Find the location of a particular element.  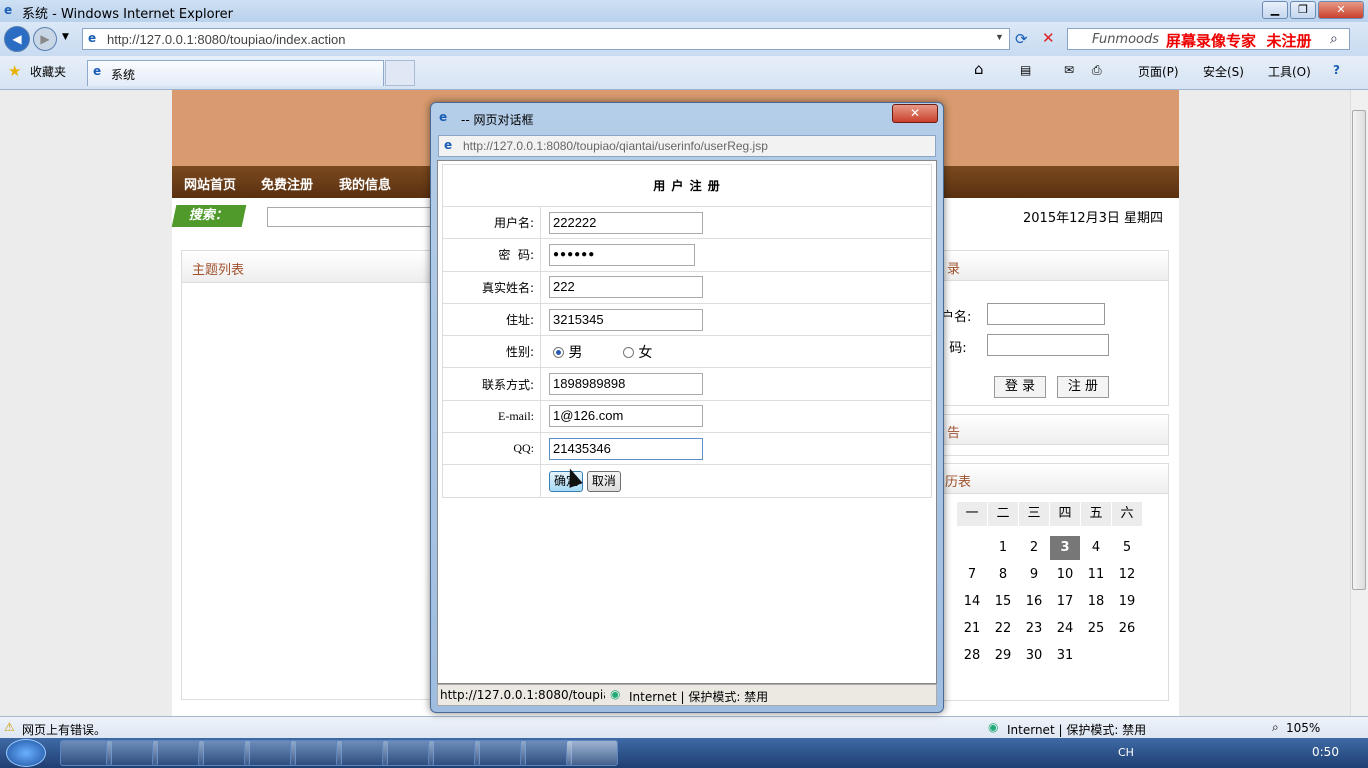

minimize-button: ▁ is located at coordinates (1275, 10).